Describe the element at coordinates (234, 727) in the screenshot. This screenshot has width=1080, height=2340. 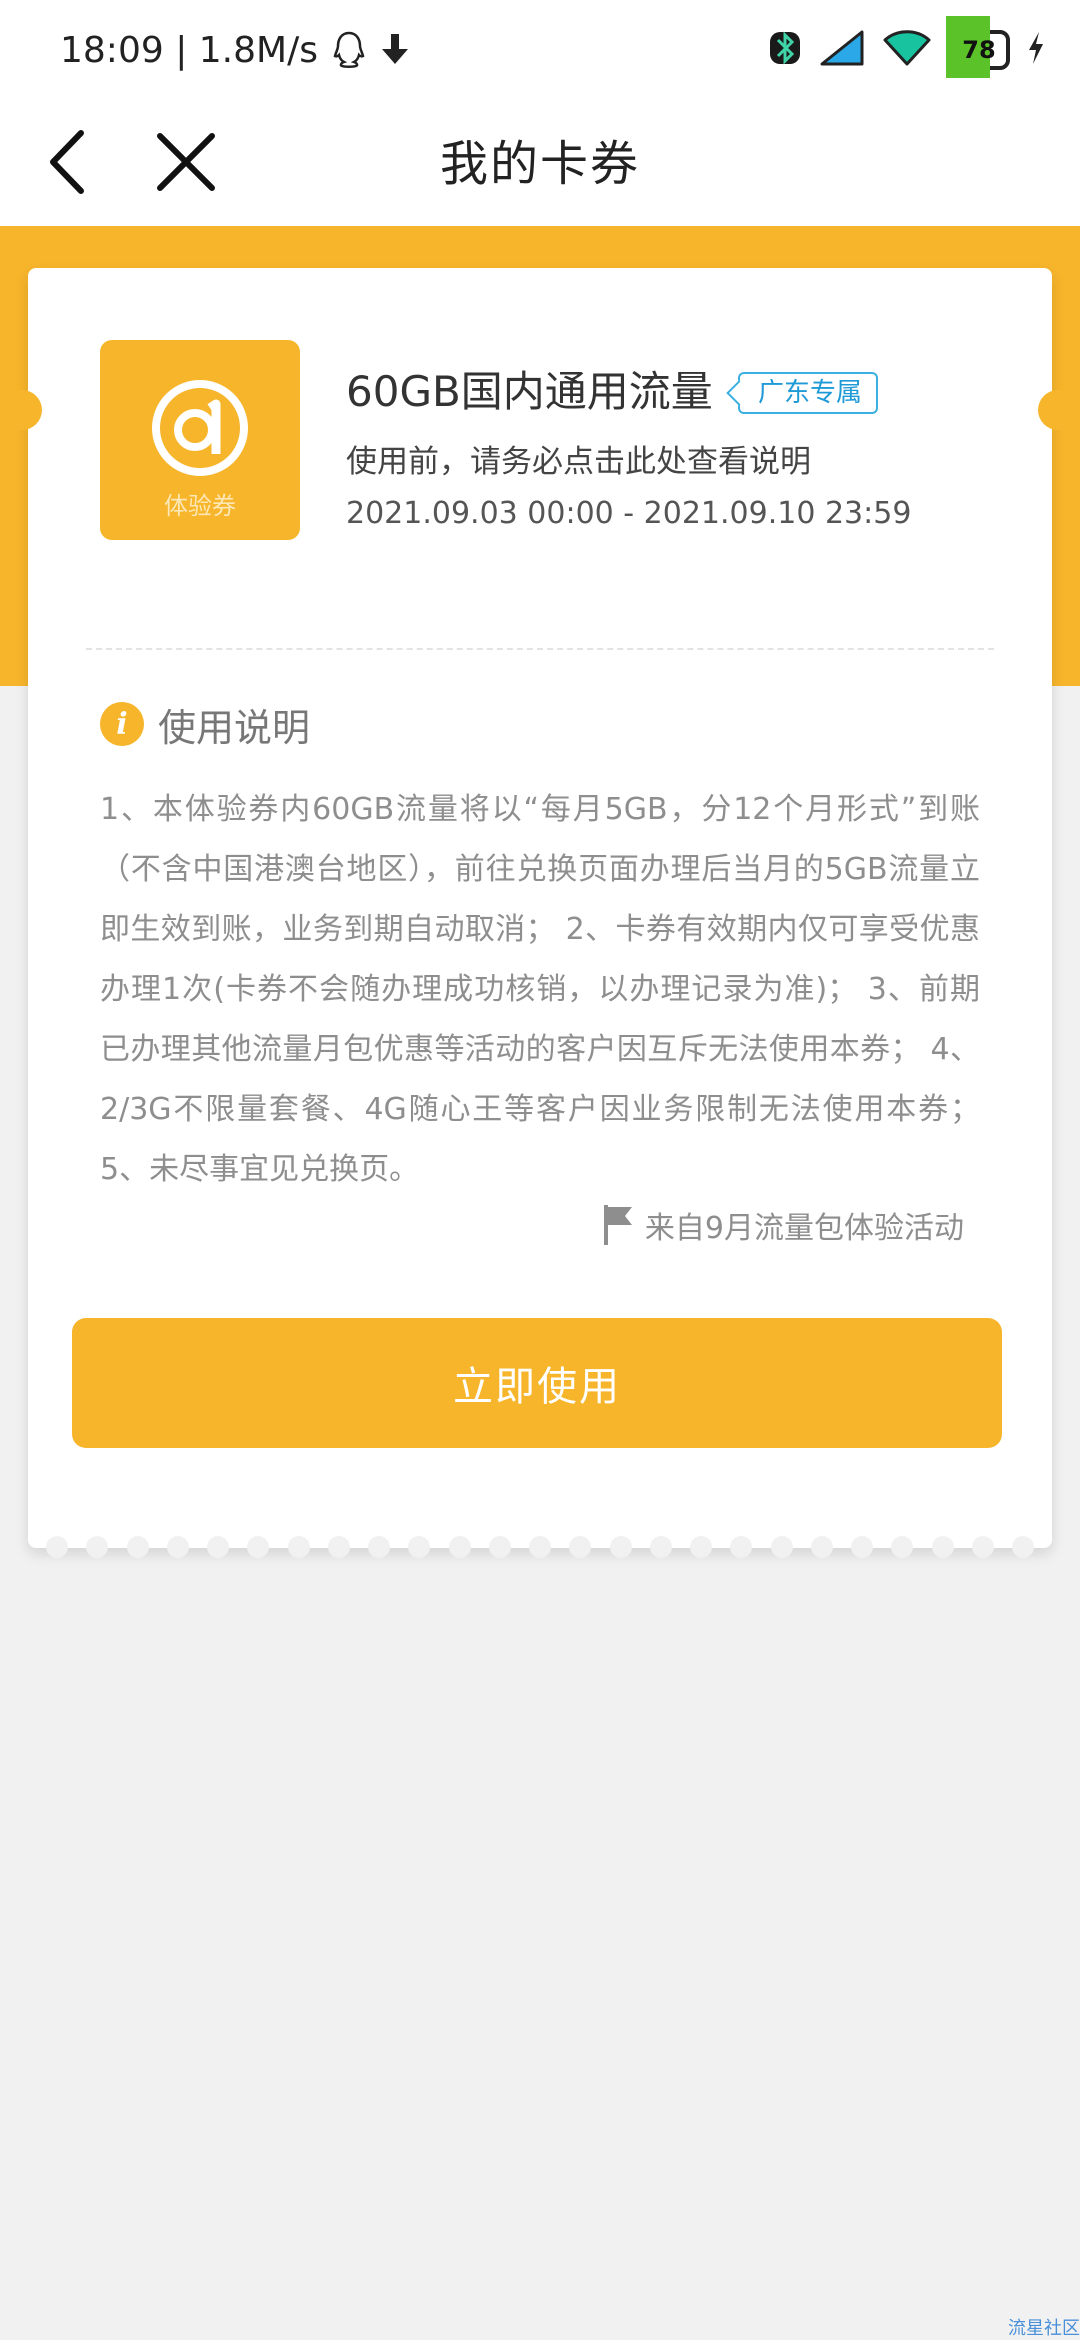
I see `usage-heading-text: 使用说明` at that location.